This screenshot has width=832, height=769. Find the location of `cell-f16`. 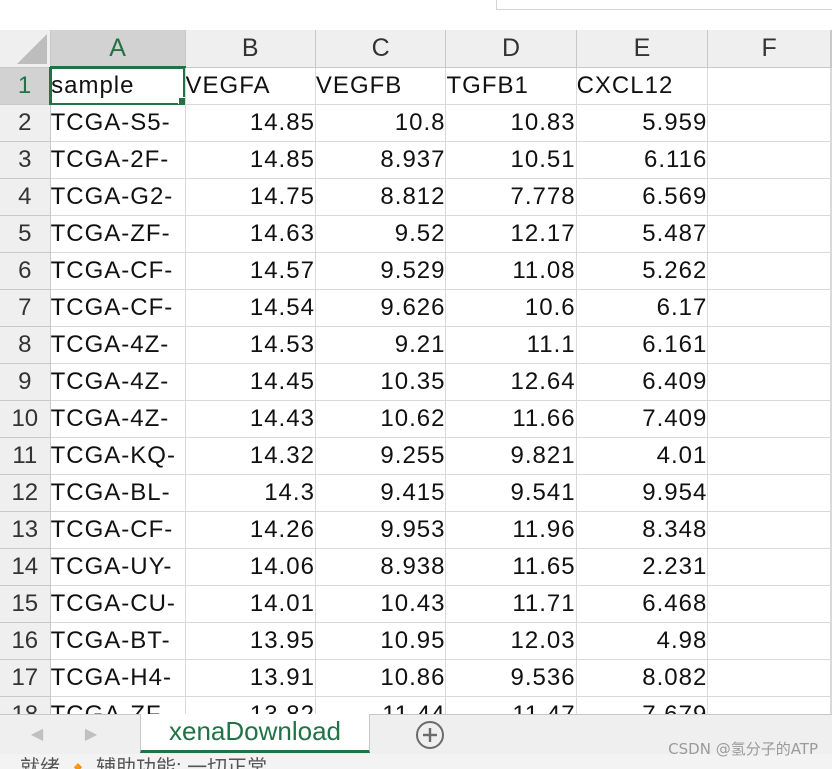

cell-f16 is located at coordinates (769, 641).